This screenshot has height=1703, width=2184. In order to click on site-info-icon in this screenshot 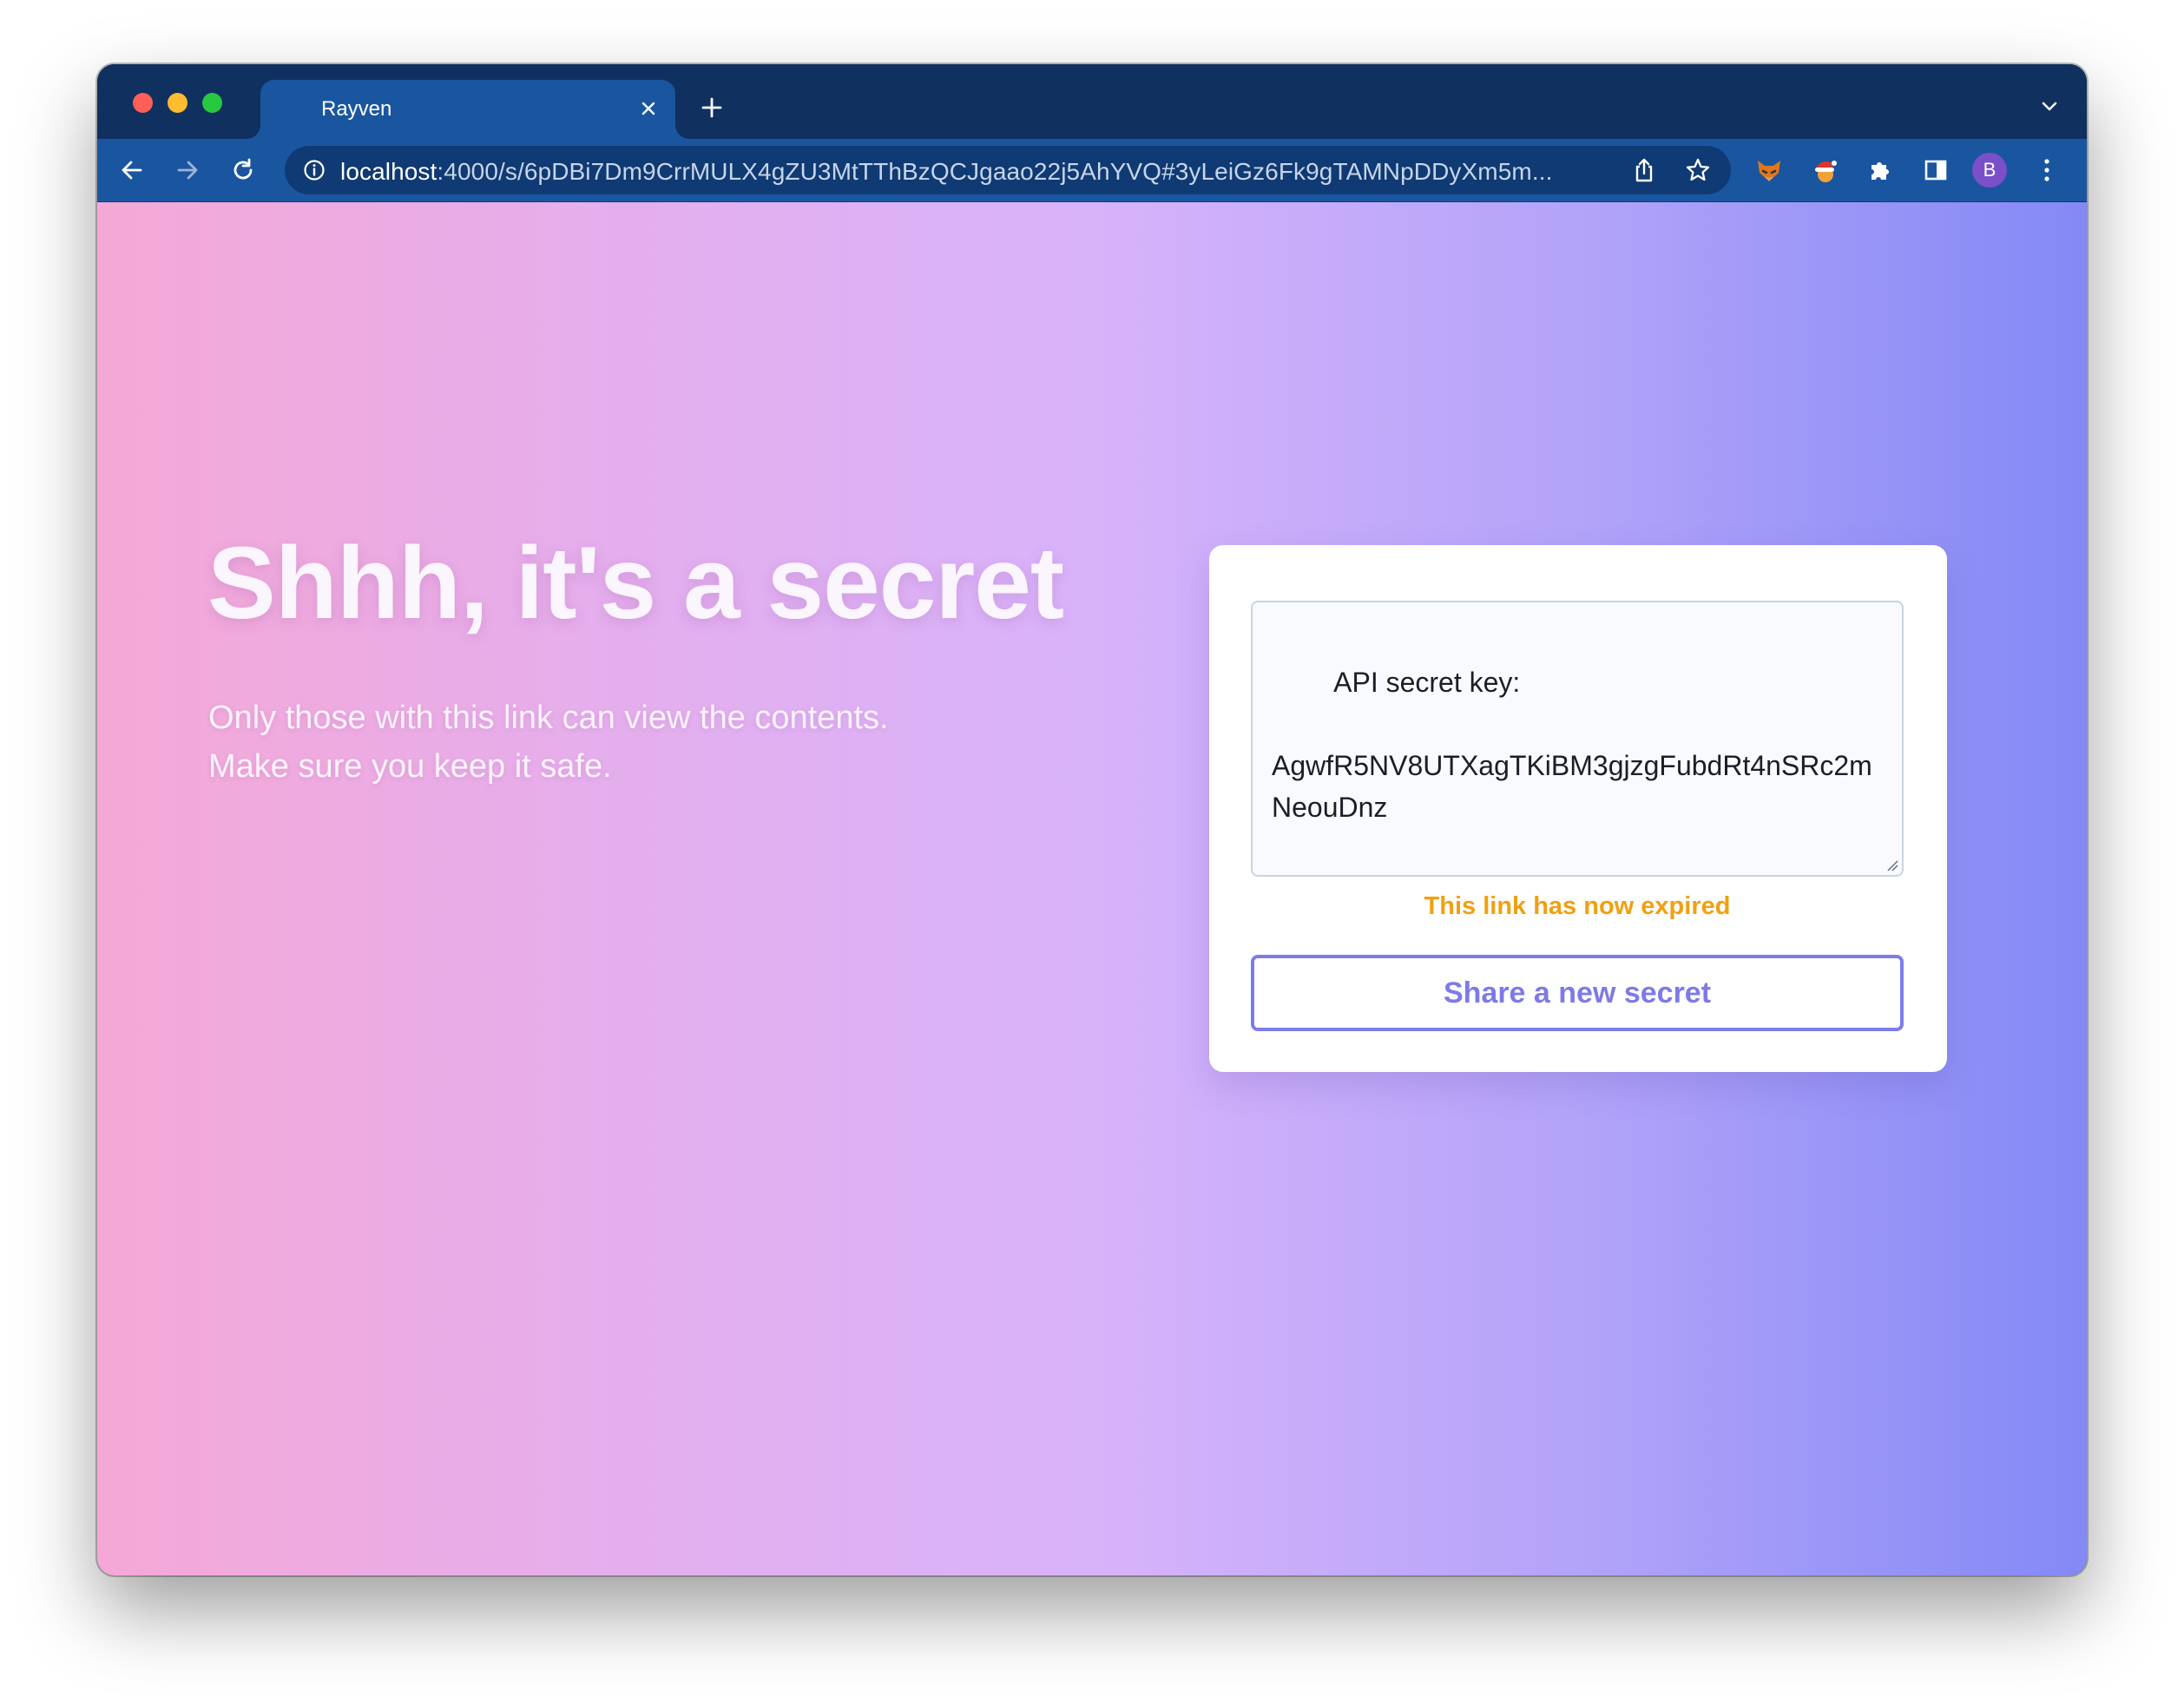, I will do `click(314, 170)`.